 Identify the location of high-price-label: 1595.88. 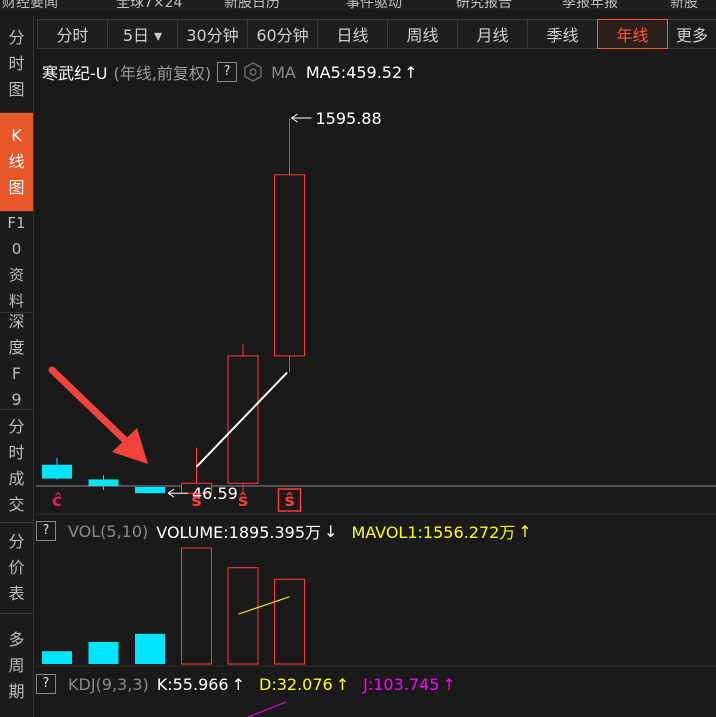
(349, 118).